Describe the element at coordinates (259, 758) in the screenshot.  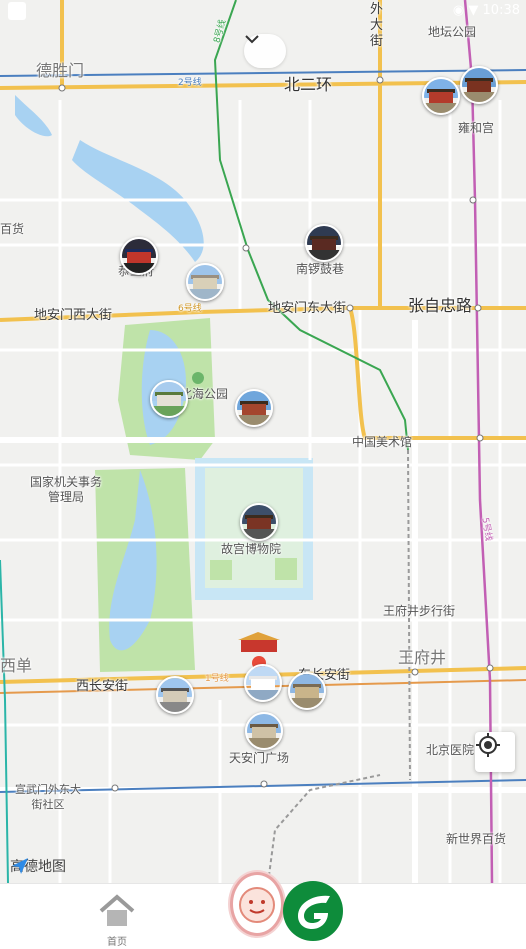
I see `place-label: 天安门广场` at that location.